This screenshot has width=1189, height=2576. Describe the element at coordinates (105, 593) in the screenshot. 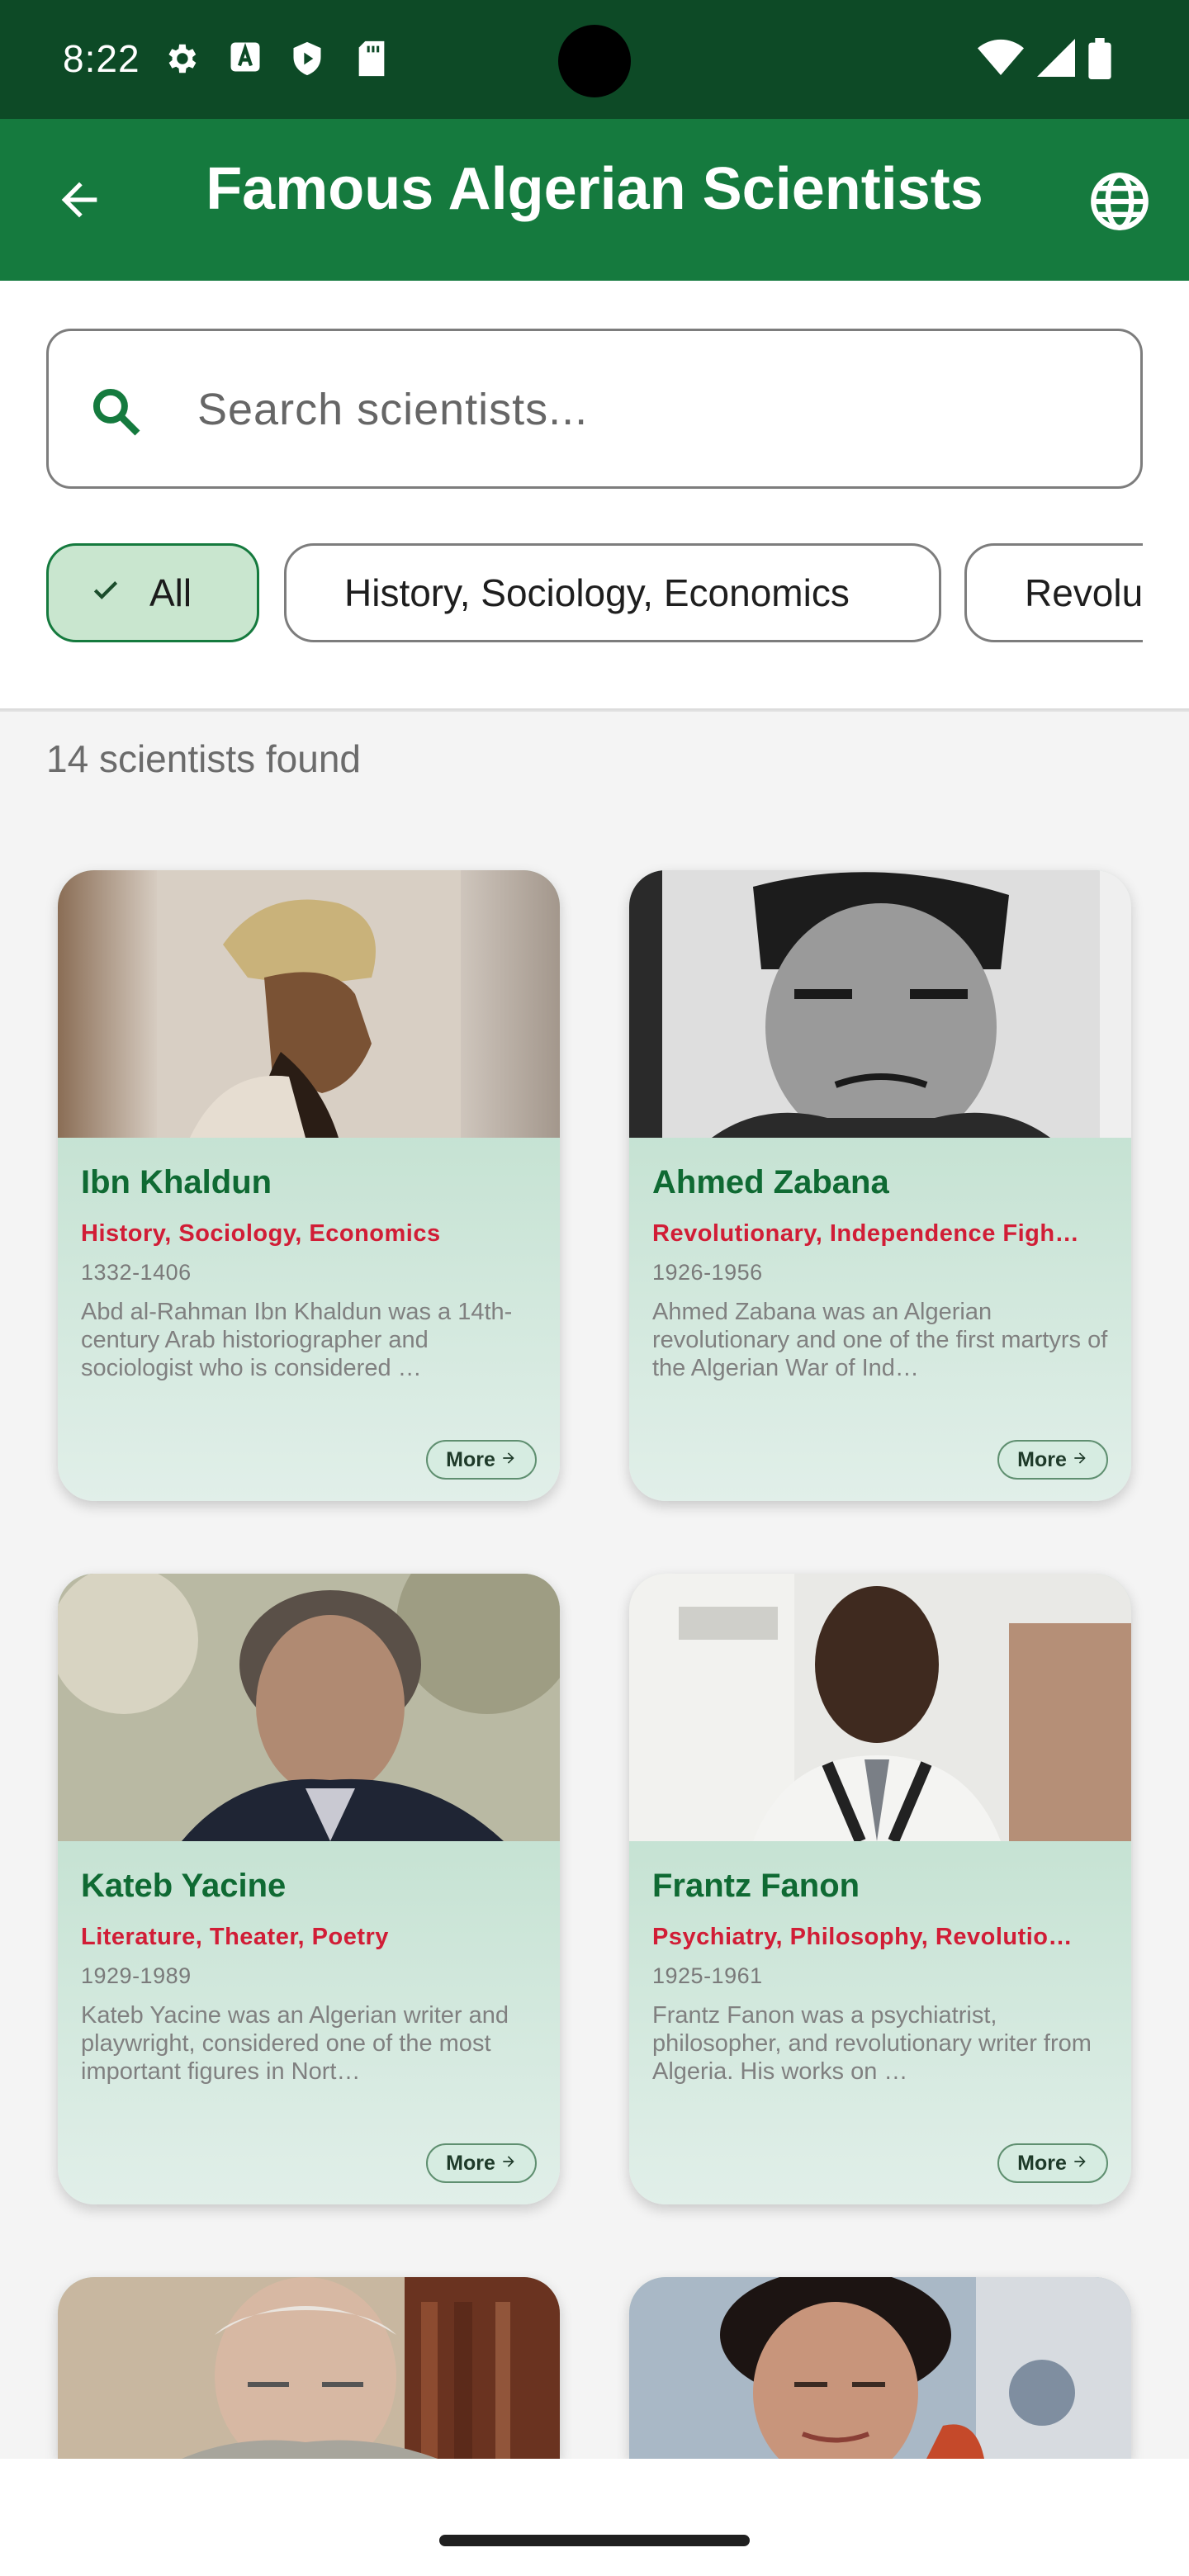

I see `check-icon` at that location.